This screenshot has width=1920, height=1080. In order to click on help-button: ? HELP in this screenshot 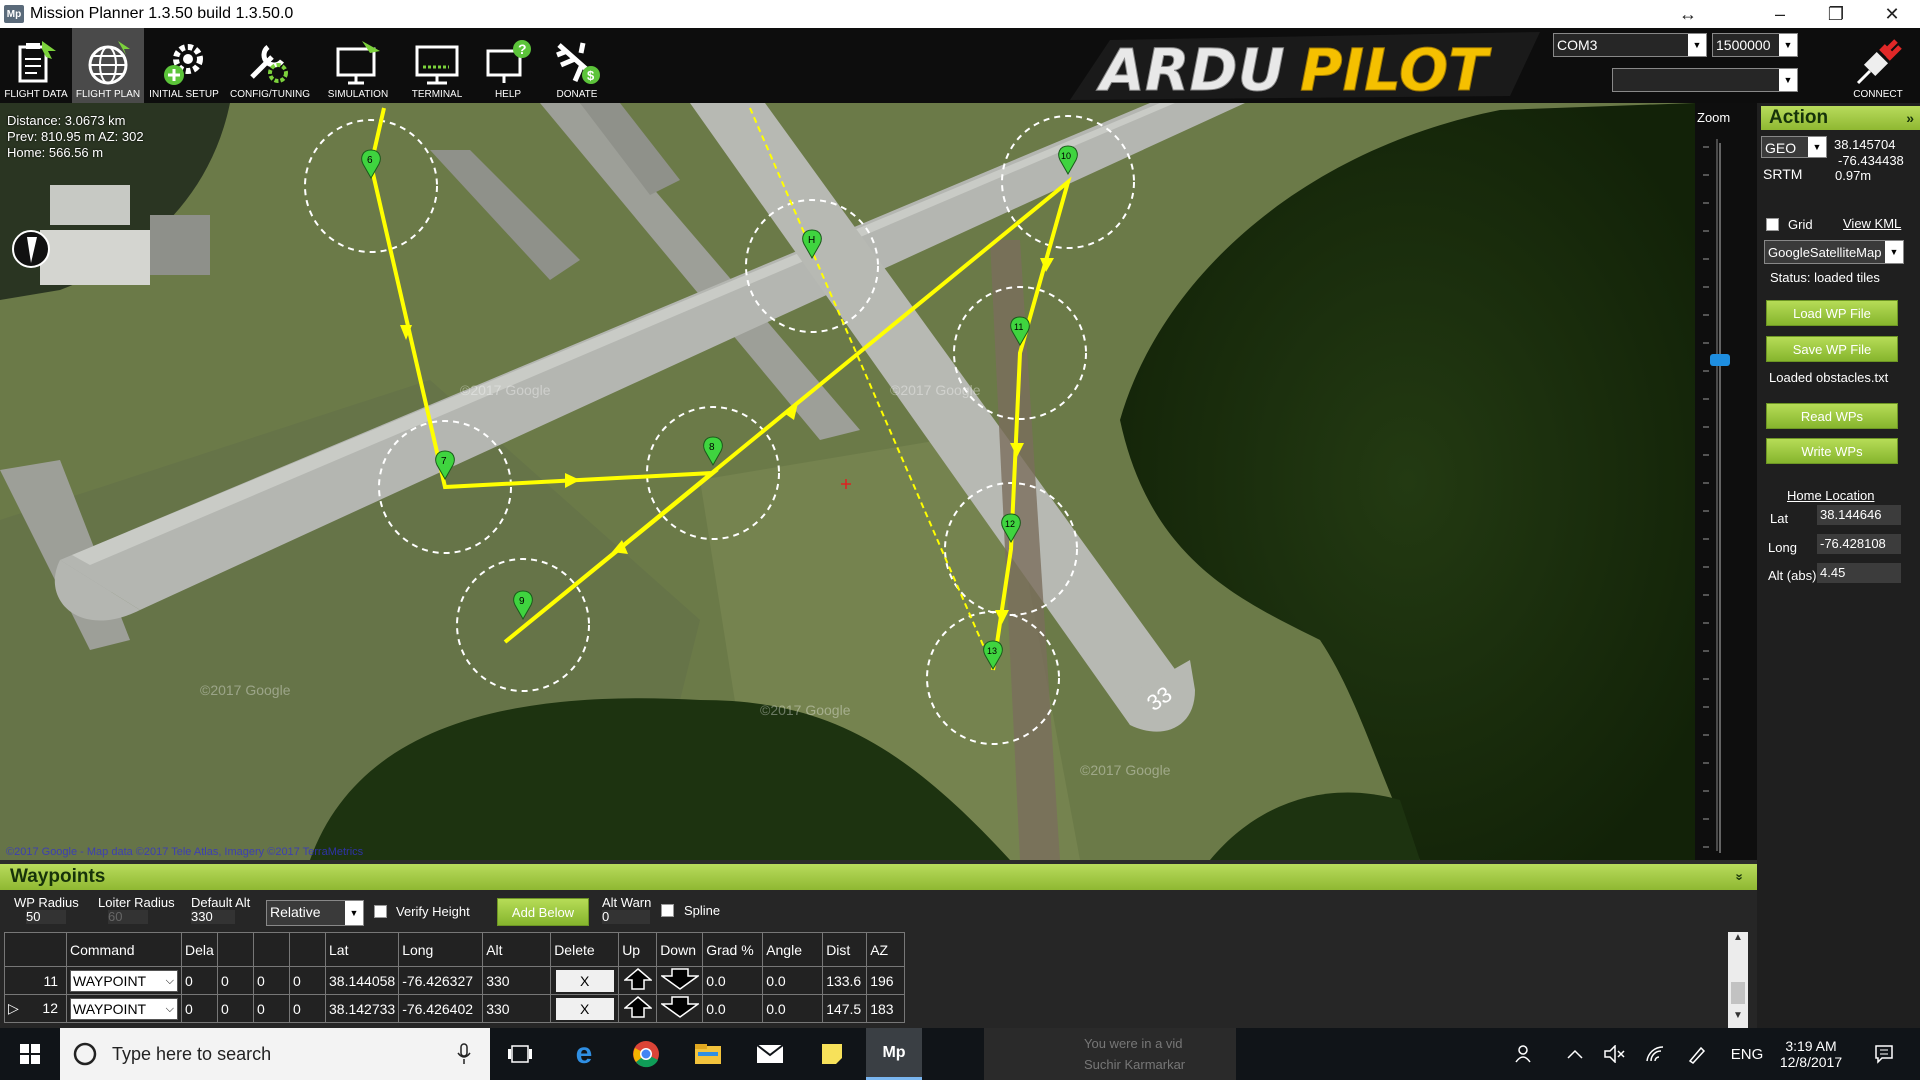, I will do `click(508, 65)`.